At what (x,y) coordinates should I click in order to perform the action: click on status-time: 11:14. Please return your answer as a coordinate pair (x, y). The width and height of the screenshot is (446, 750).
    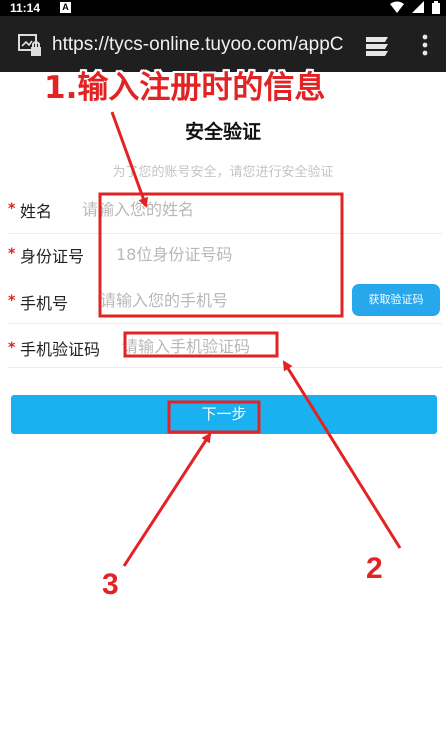
    Looking at the image, I should click on (25, 8).